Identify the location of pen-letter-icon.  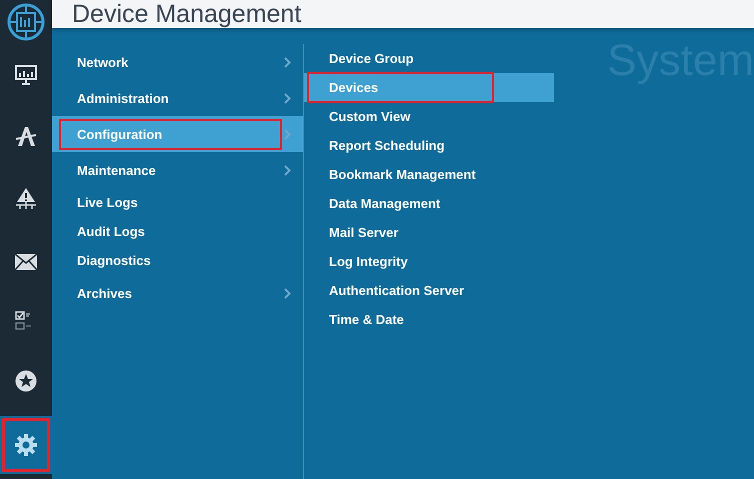
(26, 136).